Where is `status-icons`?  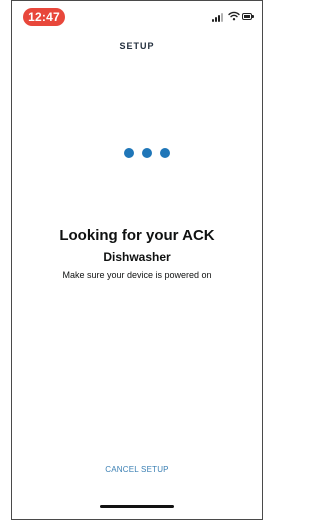
status-icons is located at coordinates (233, 17).